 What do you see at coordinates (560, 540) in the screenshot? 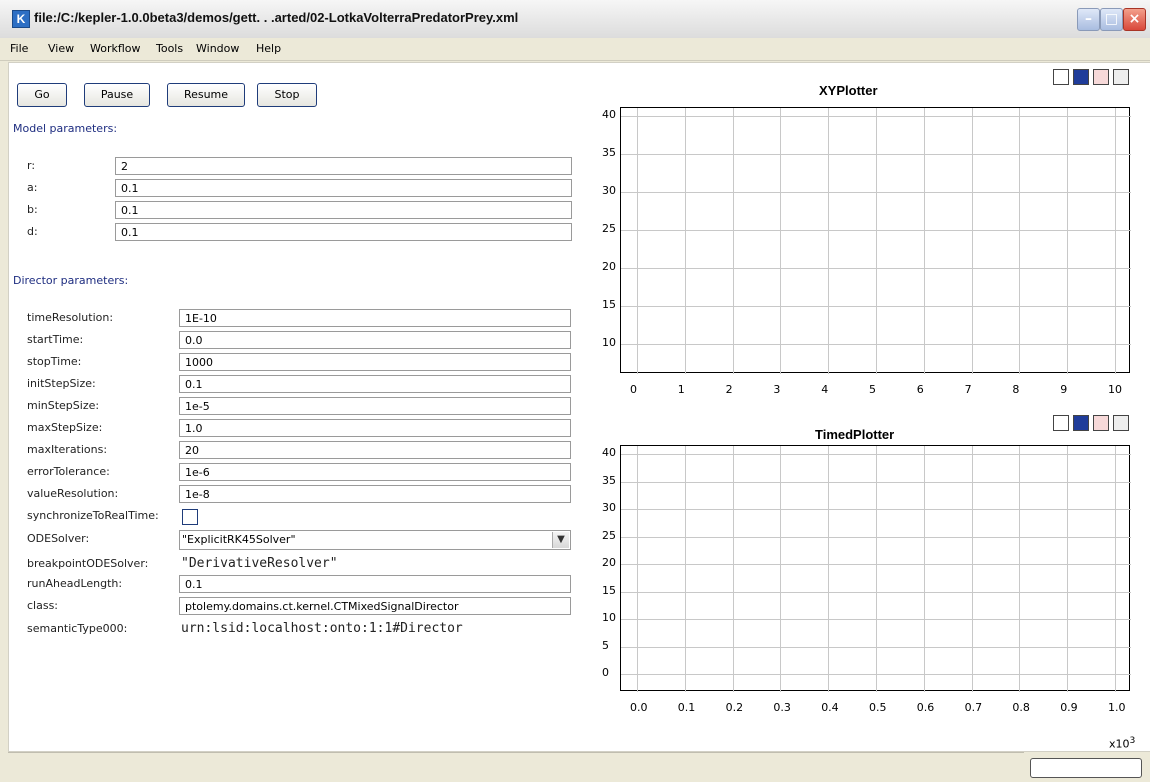
I see `chevron-down-icon: ▼` at bounding box center [560, 540].